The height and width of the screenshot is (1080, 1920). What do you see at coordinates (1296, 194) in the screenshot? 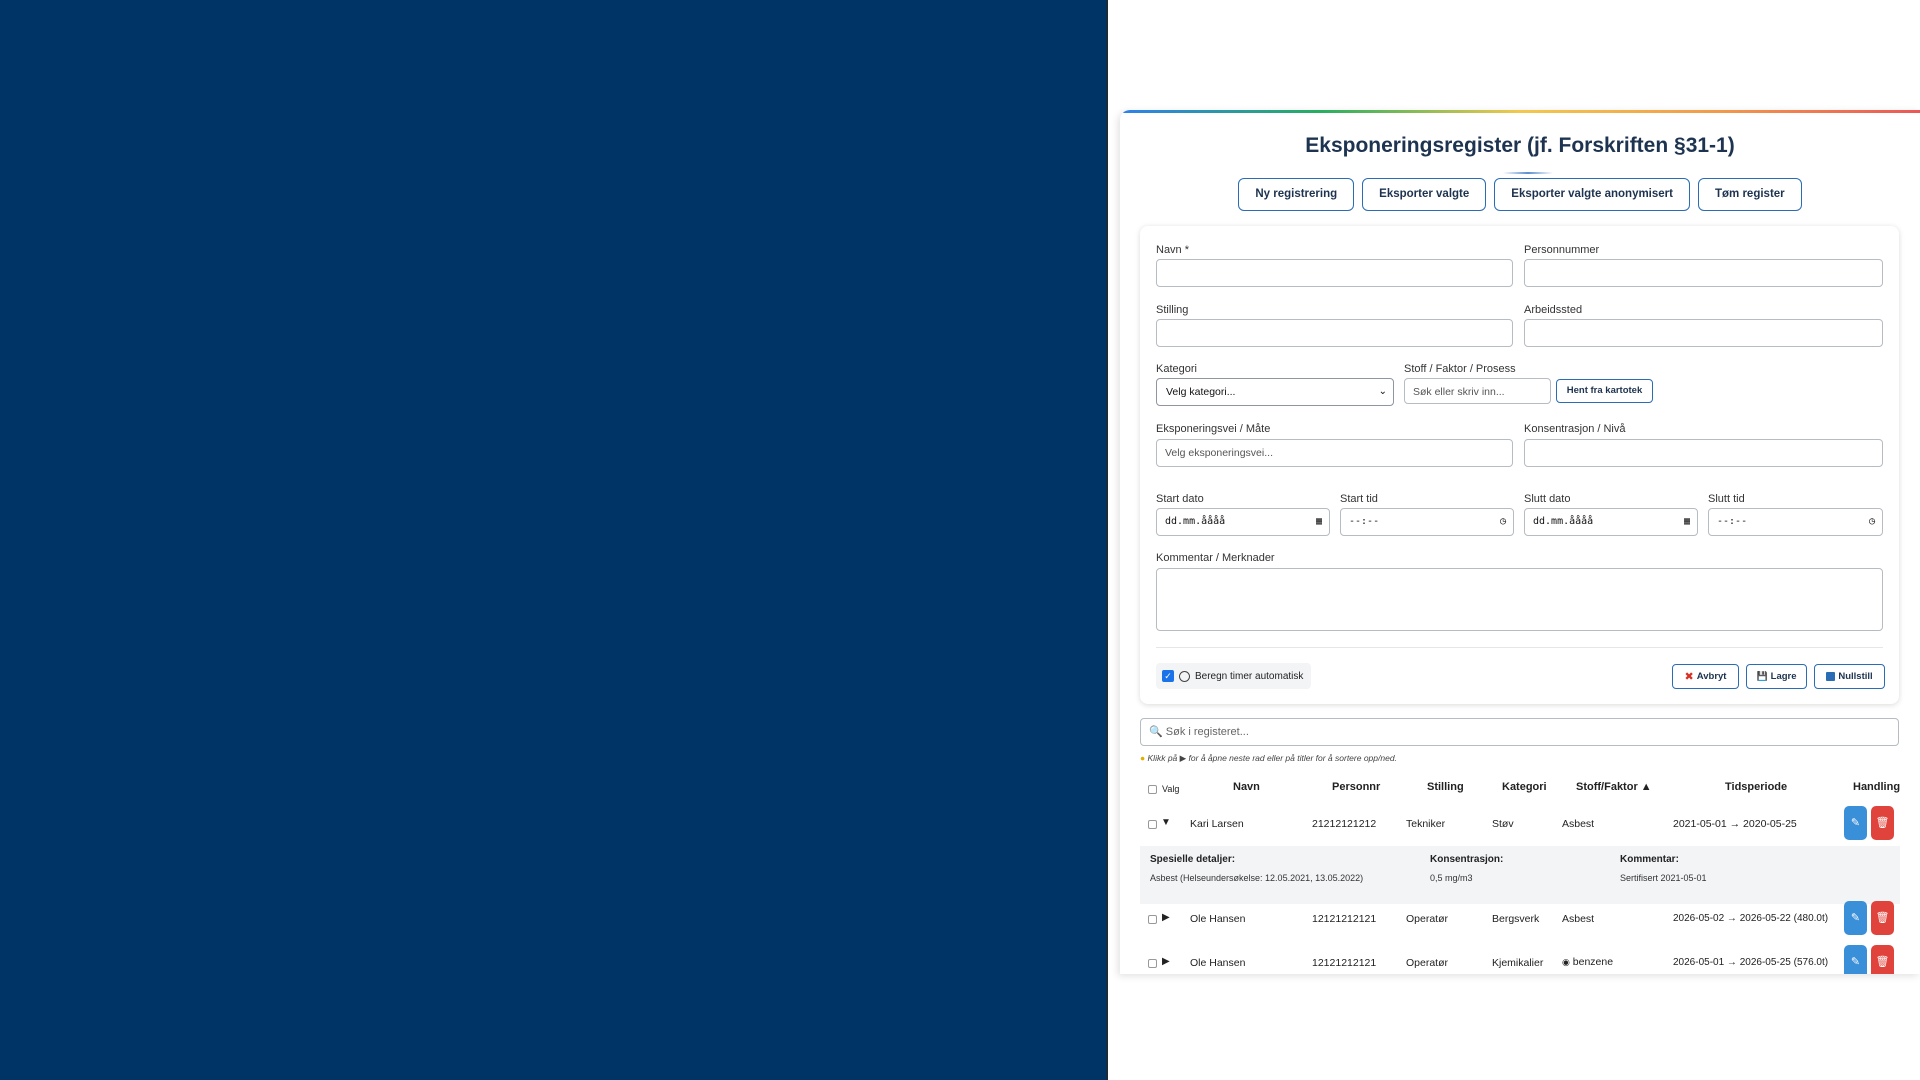
I see `new-registration-button: Ny registrering` at bounding box center [1296, 194].